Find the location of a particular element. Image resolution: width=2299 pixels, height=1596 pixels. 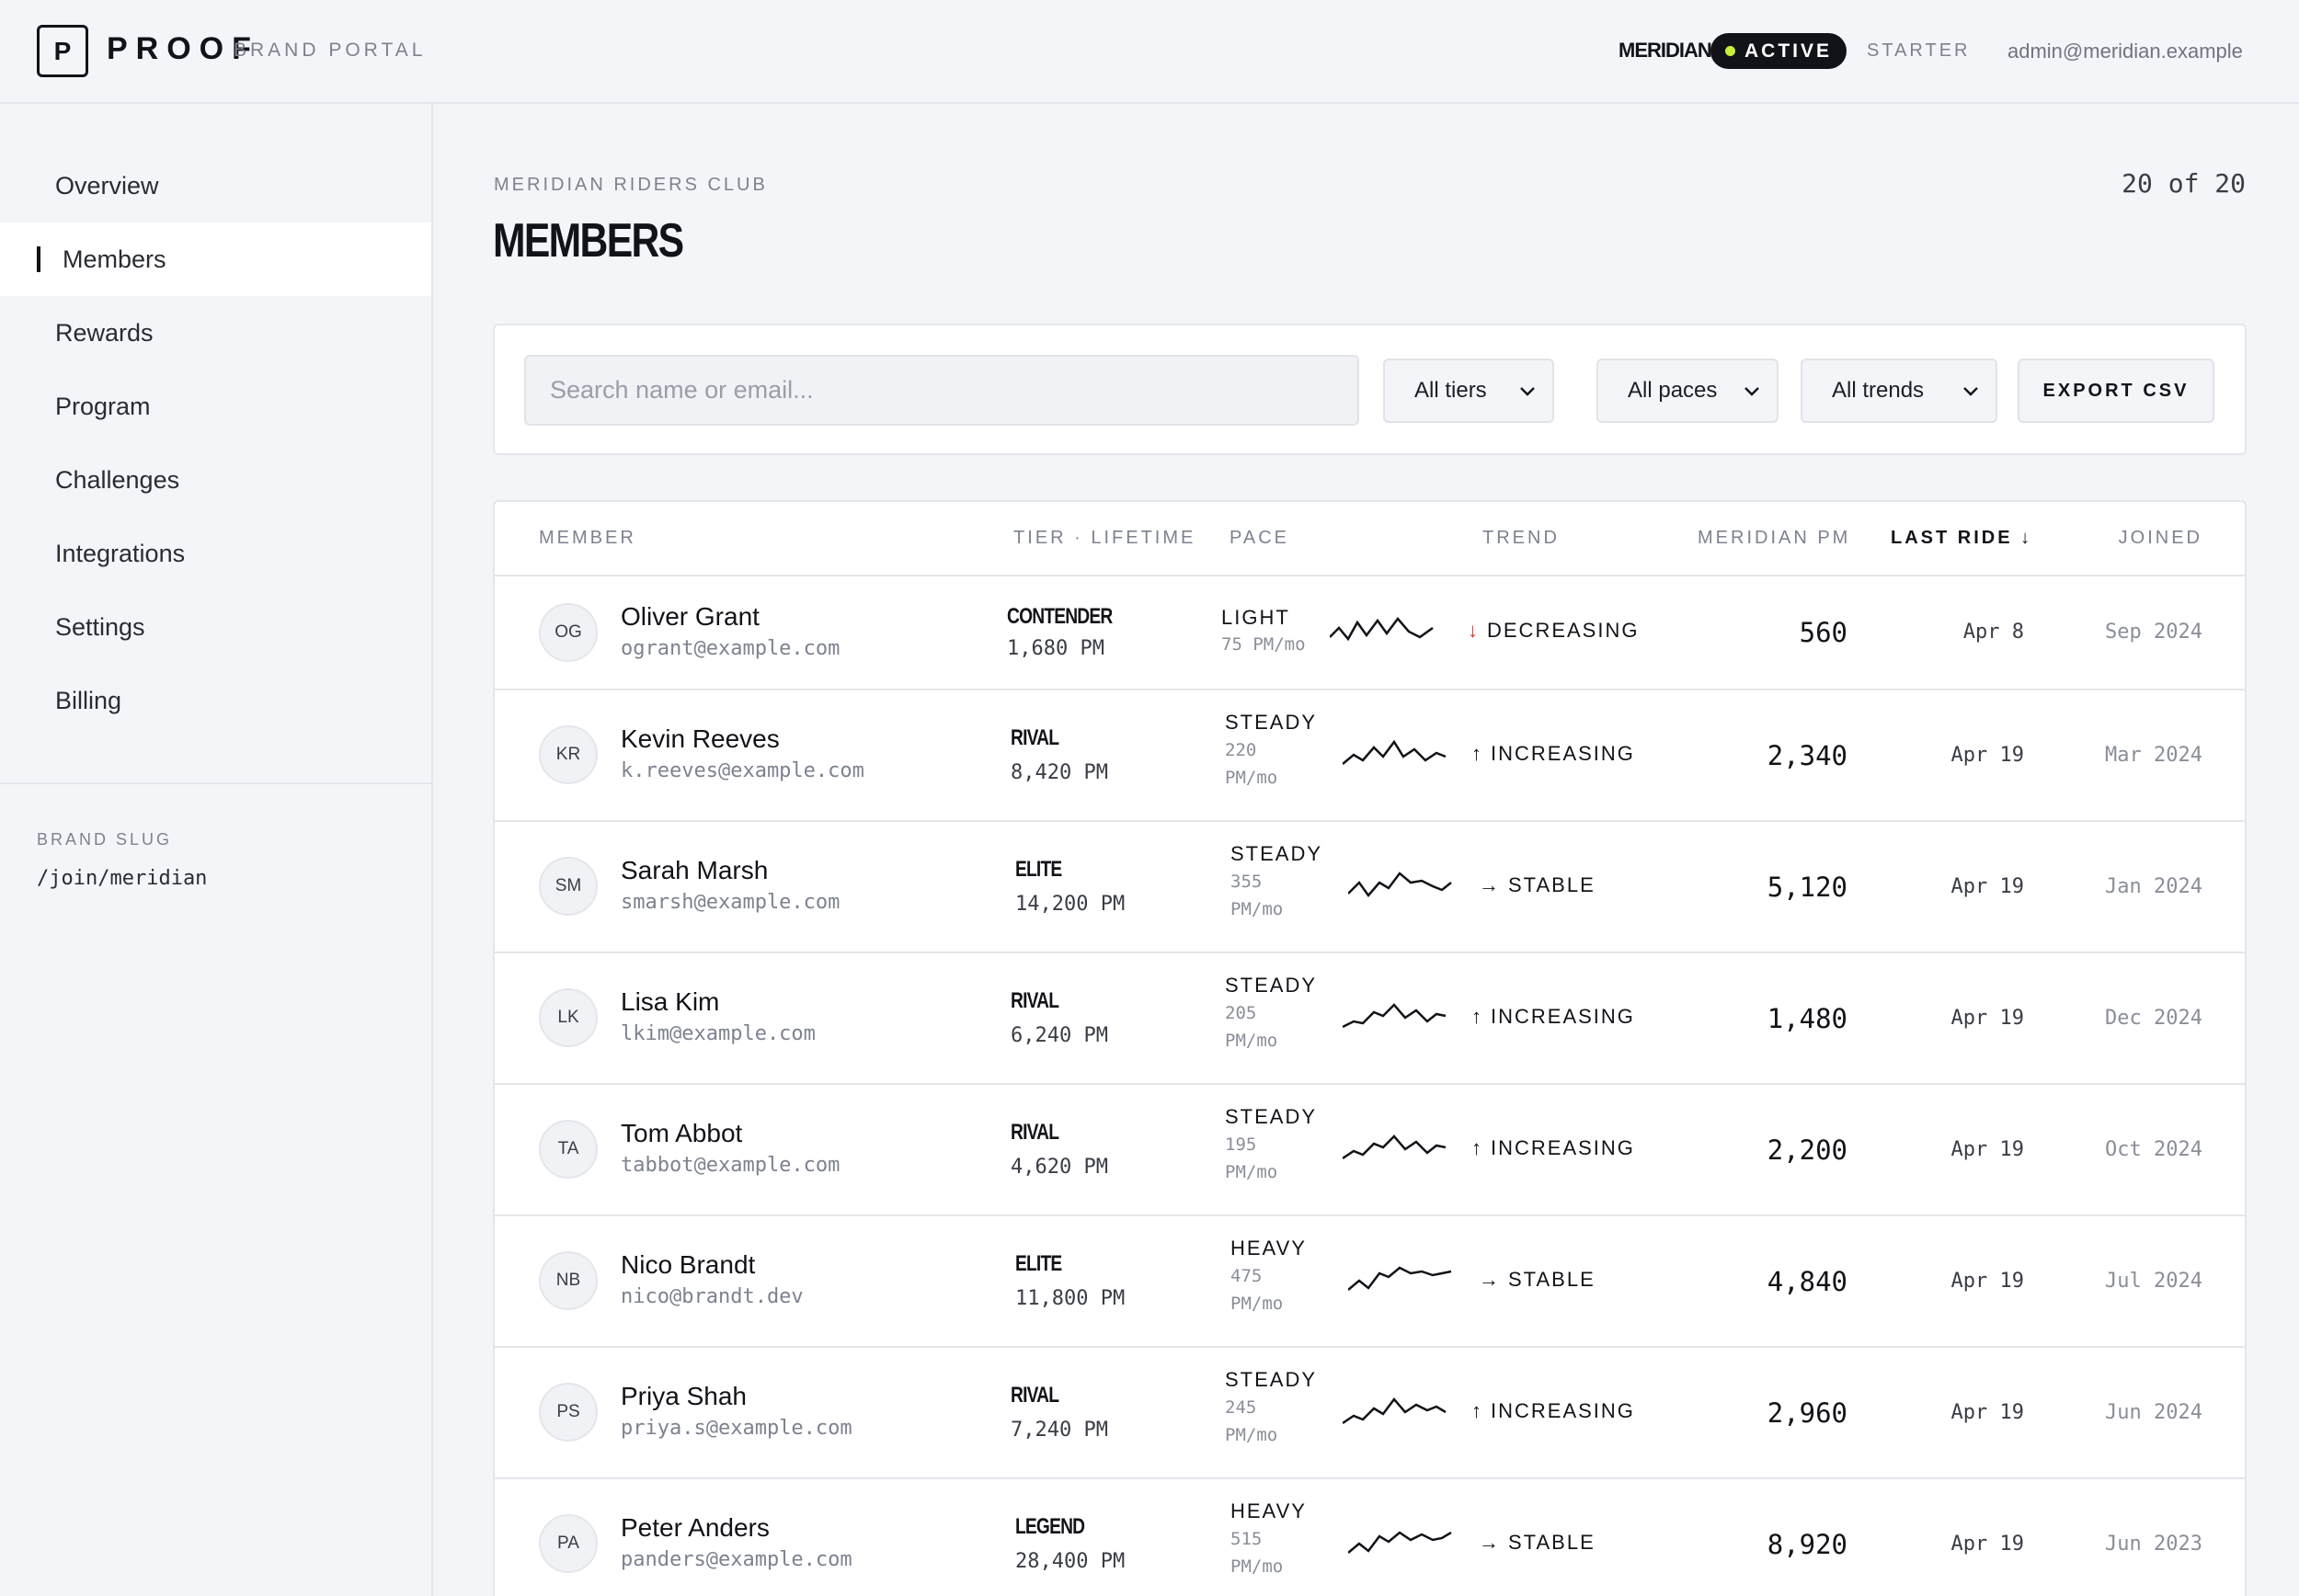

sidebar-item-label: Billing is located at coordinates (89, 700).